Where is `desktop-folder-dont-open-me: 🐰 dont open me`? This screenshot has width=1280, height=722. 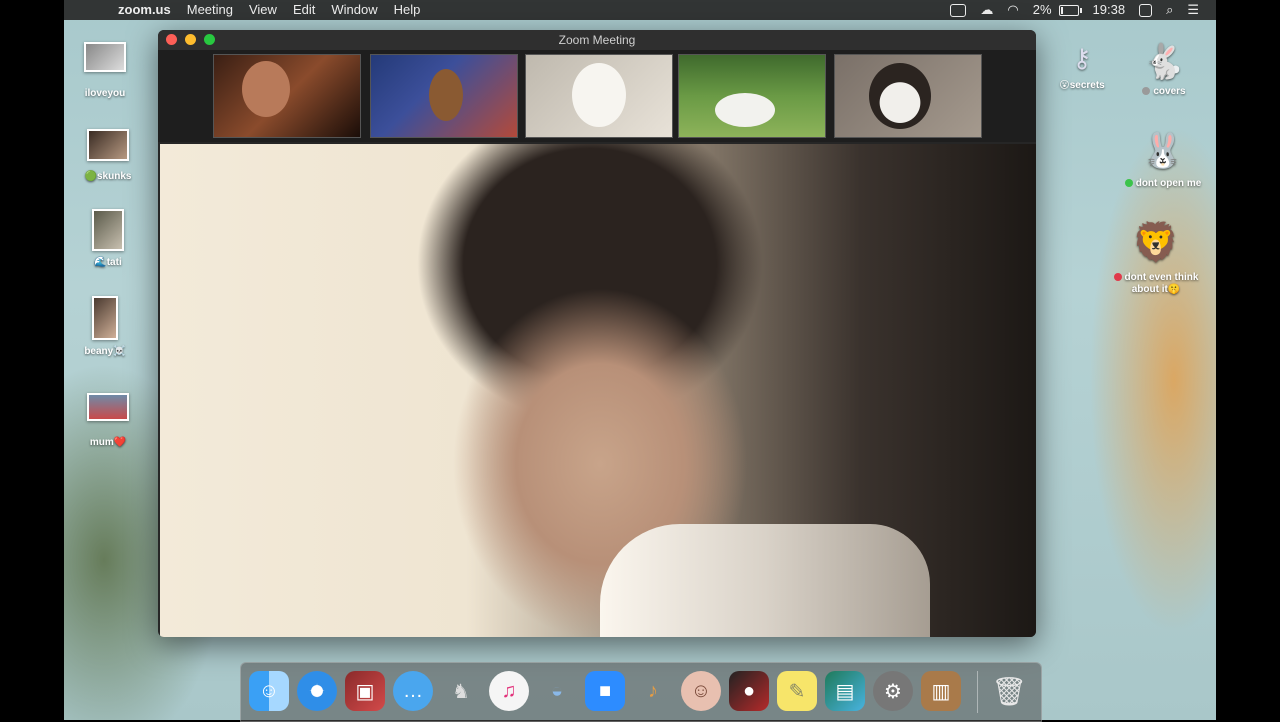
desktop-folder-dont-open-me: 🐰 dont open me is located at coordinates (1163, 158).